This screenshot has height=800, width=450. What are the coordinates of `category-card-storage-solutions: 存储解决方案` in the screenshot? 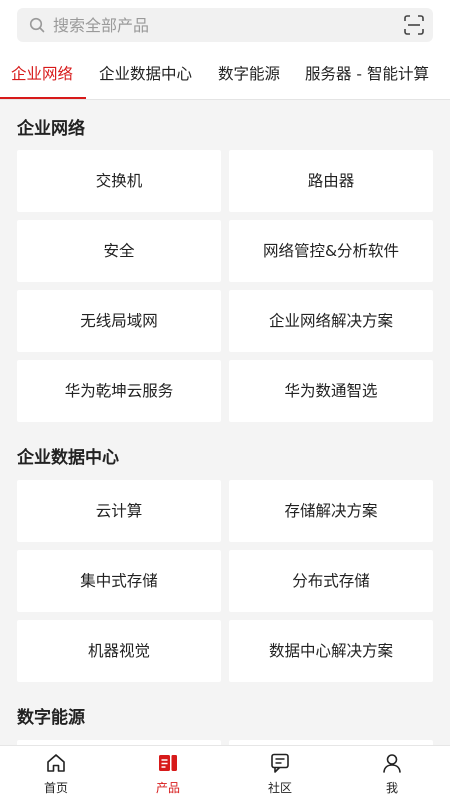 It's located at (331, 511).